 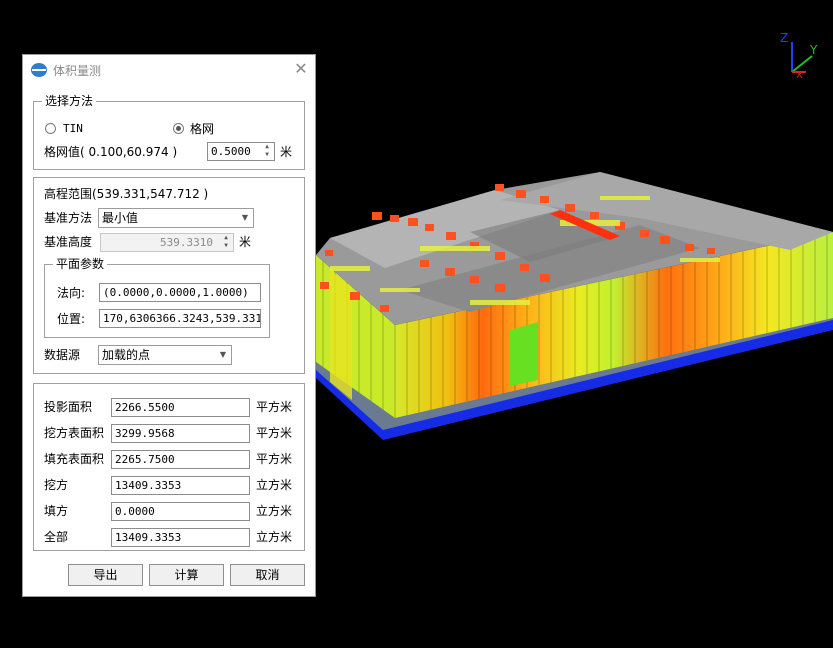 I want to click on normal-input: (0.0000,0.0000,1.0000), so click(x=180, y=292).